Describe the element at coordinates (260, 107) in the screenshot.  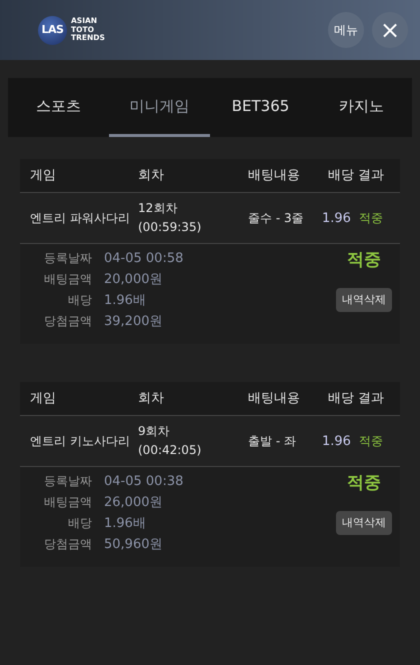
I see `tab: BET365` at that location.